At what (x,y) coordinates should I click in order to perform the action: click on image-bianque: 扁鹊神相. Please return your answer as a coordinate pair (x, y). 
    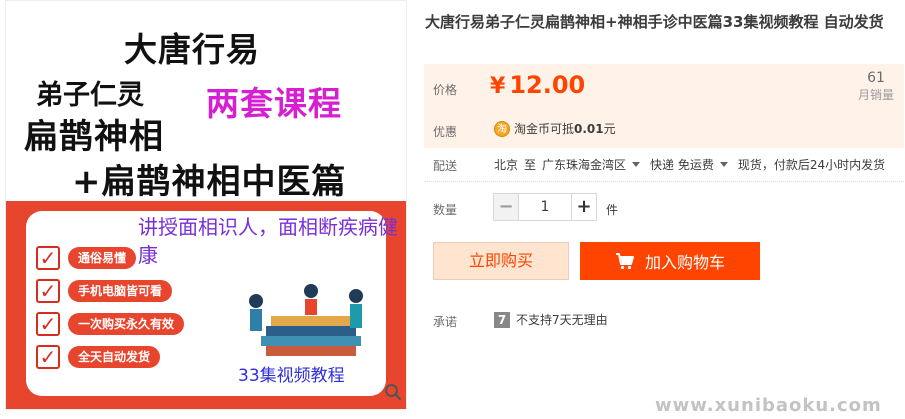
    Looking at the image, I should click on (94, 137).